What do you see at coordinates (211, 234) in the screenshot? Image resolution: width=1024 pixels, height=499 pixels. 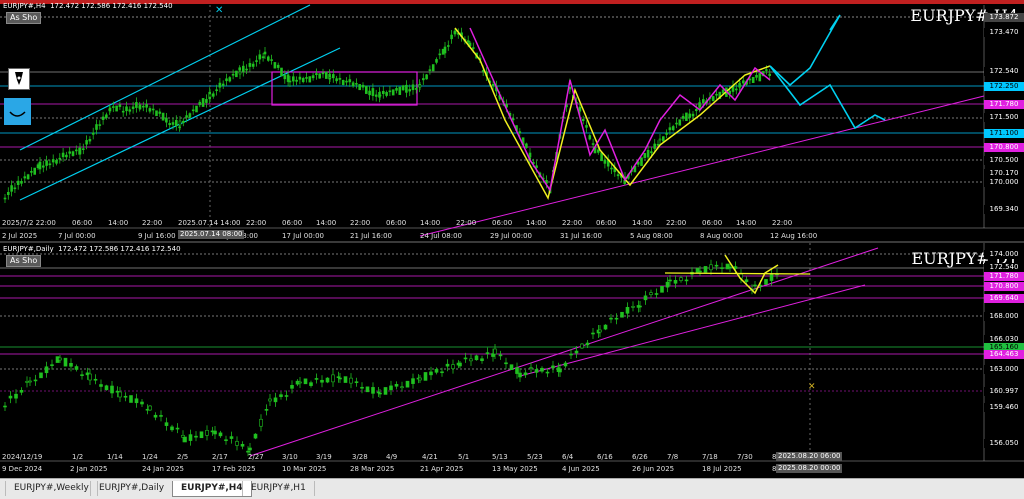 I see `h4-crosshair-time: 2025.07.14 08:00` at bounding box center [211, 234].